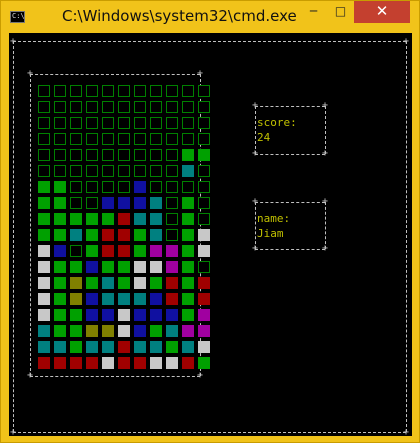 This screenshot has height=443, width=420. I want to click on title-bar: C:\ C:\Windows\system32\cmd.exe ─ □ ✕, so click(210, 17).